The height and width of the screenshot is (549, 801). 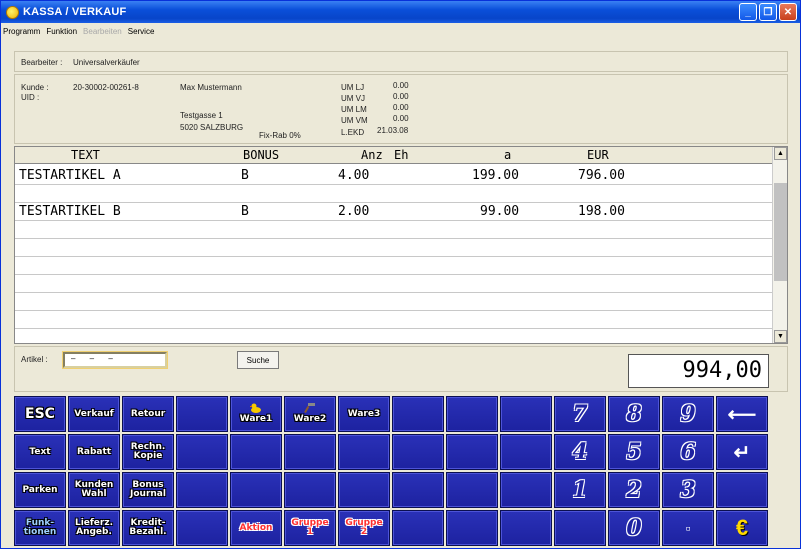 What do you see at coordinates (364, 414) in the screenshot?
I see `ware3-button: Ware3` at bounding box center [364, 414].